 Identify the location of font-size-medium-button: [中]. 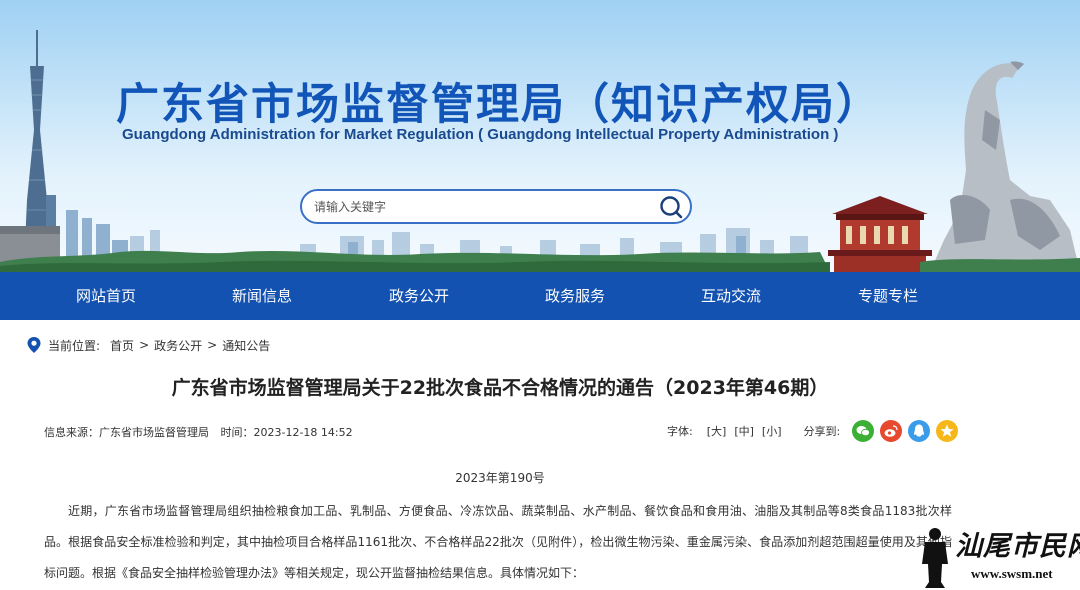
(744, 431).